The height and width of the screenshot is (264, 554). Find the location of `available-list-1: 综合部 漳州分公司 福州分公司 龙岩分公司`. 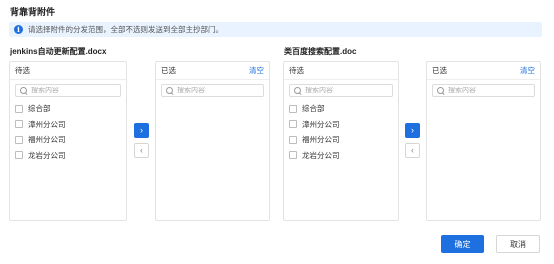

available-list-1: 综合部 漳州分公司 福州分公司 龙岩分公司 is located at coordinates (68, 132).